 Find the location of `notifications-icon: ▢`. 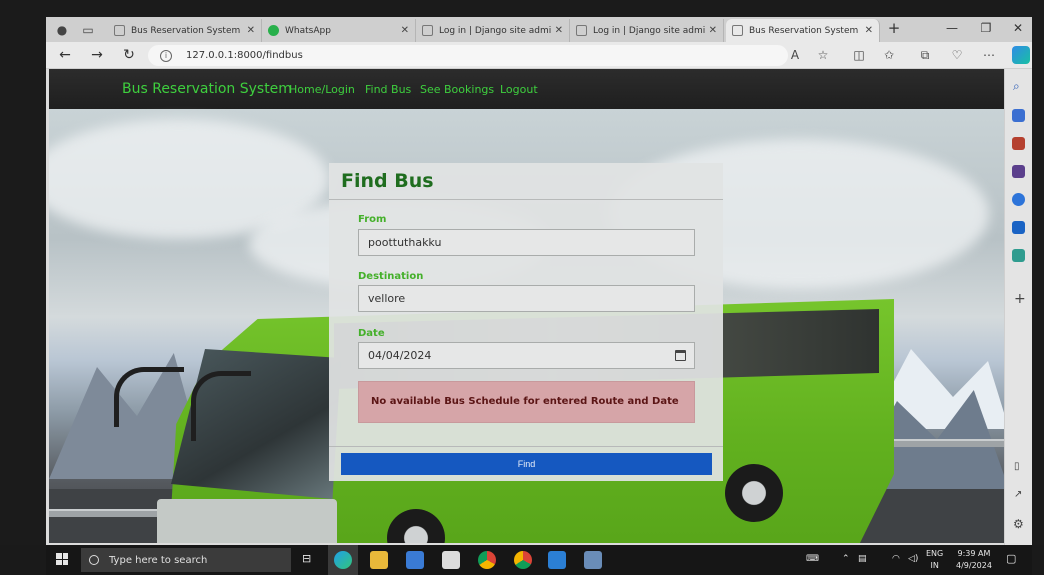

notifications-icon: ▢ is located at coordinates (1011, 558).